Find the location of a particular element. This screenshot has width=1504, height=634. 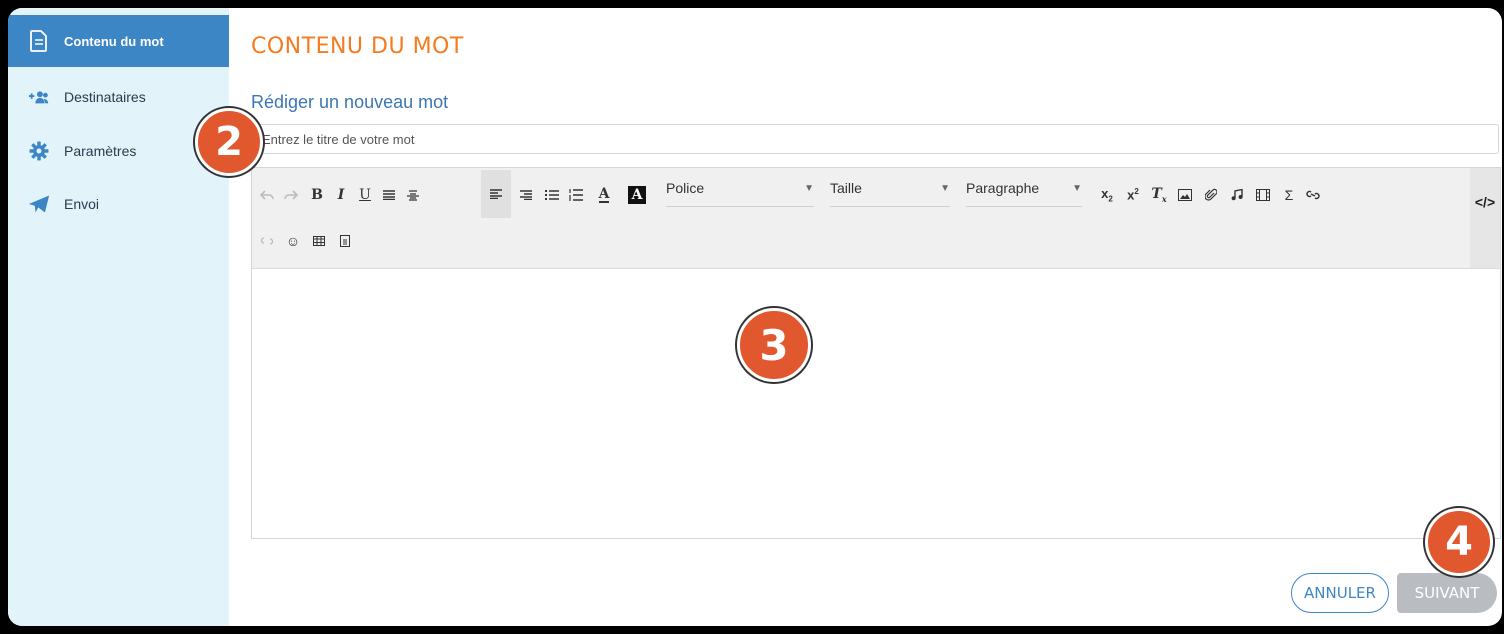

undo-button is located at coordinates (267, 195).